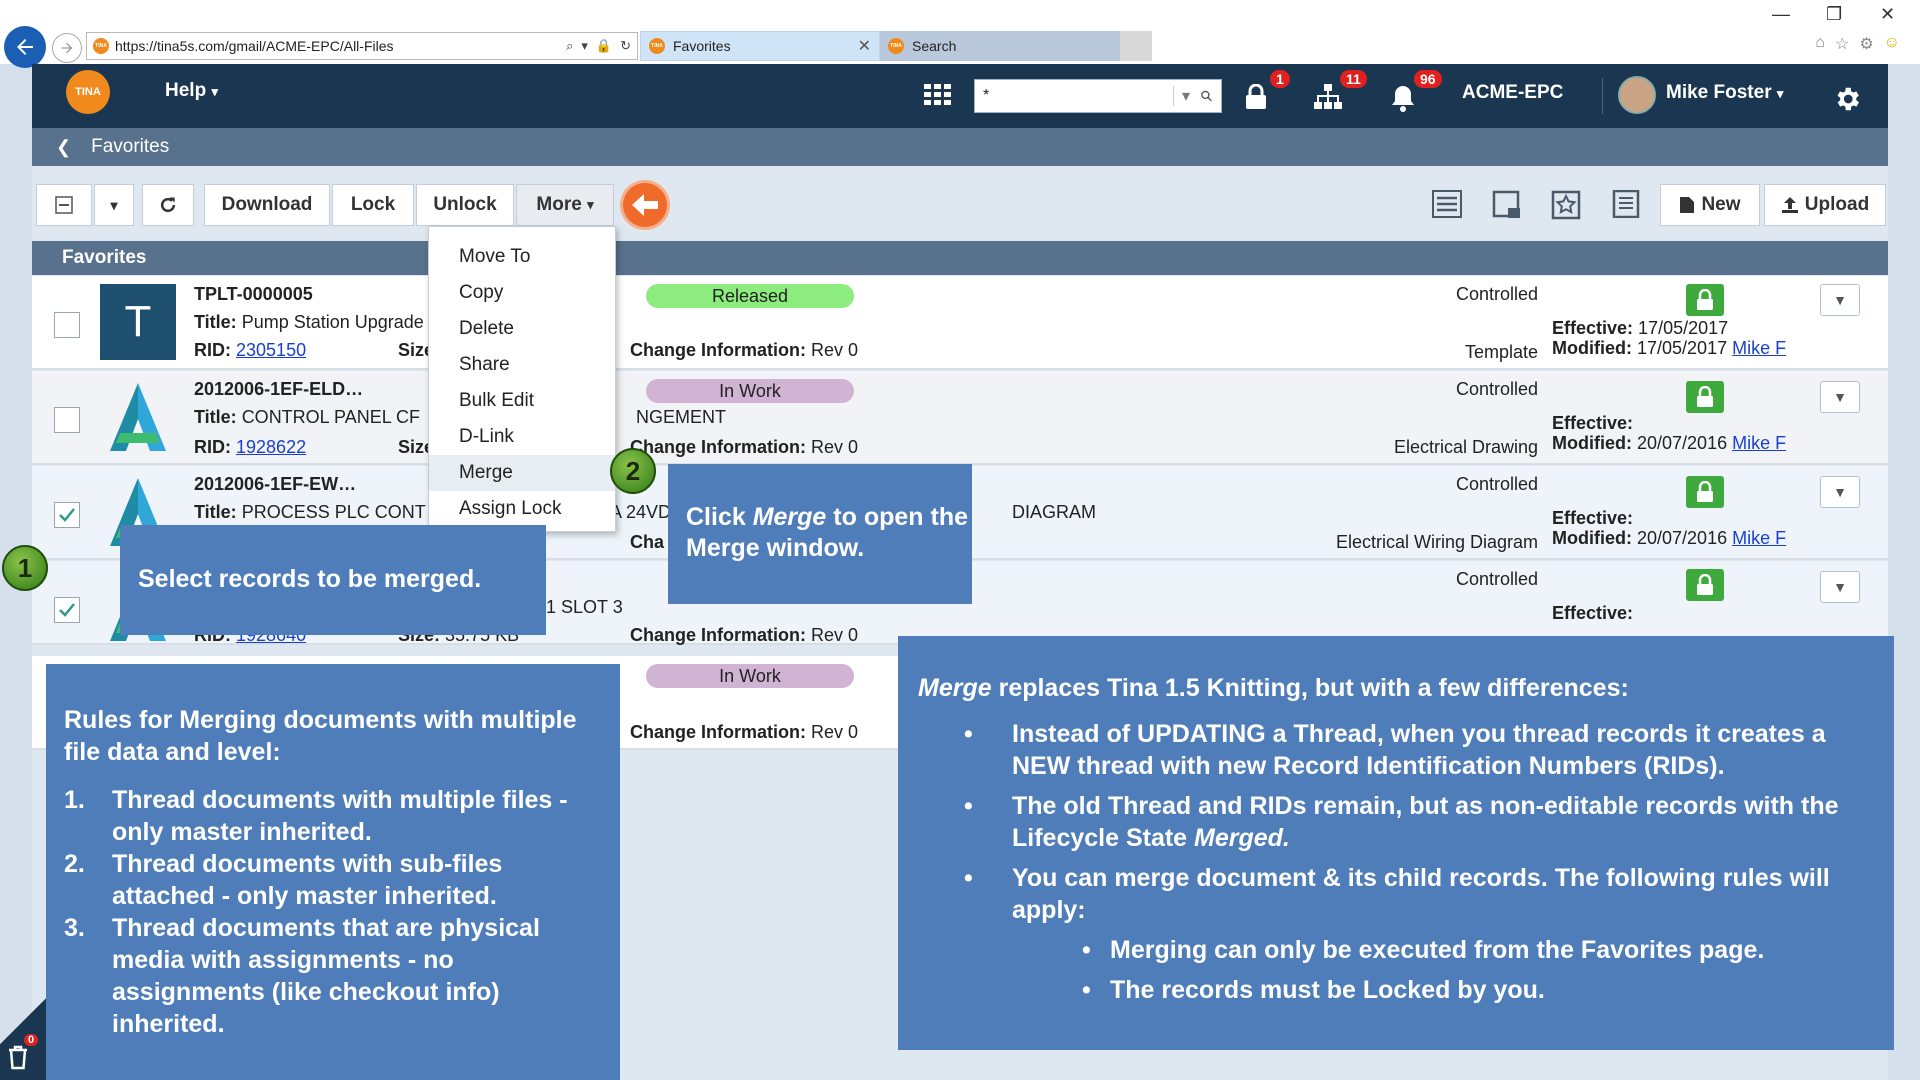 The height and width of the screenshot is (1080, 1920). What do you see at coordinates (584, 46) in the screenshot?
I see `dropdown-icon: ▾` at bounding box center [584, 46].